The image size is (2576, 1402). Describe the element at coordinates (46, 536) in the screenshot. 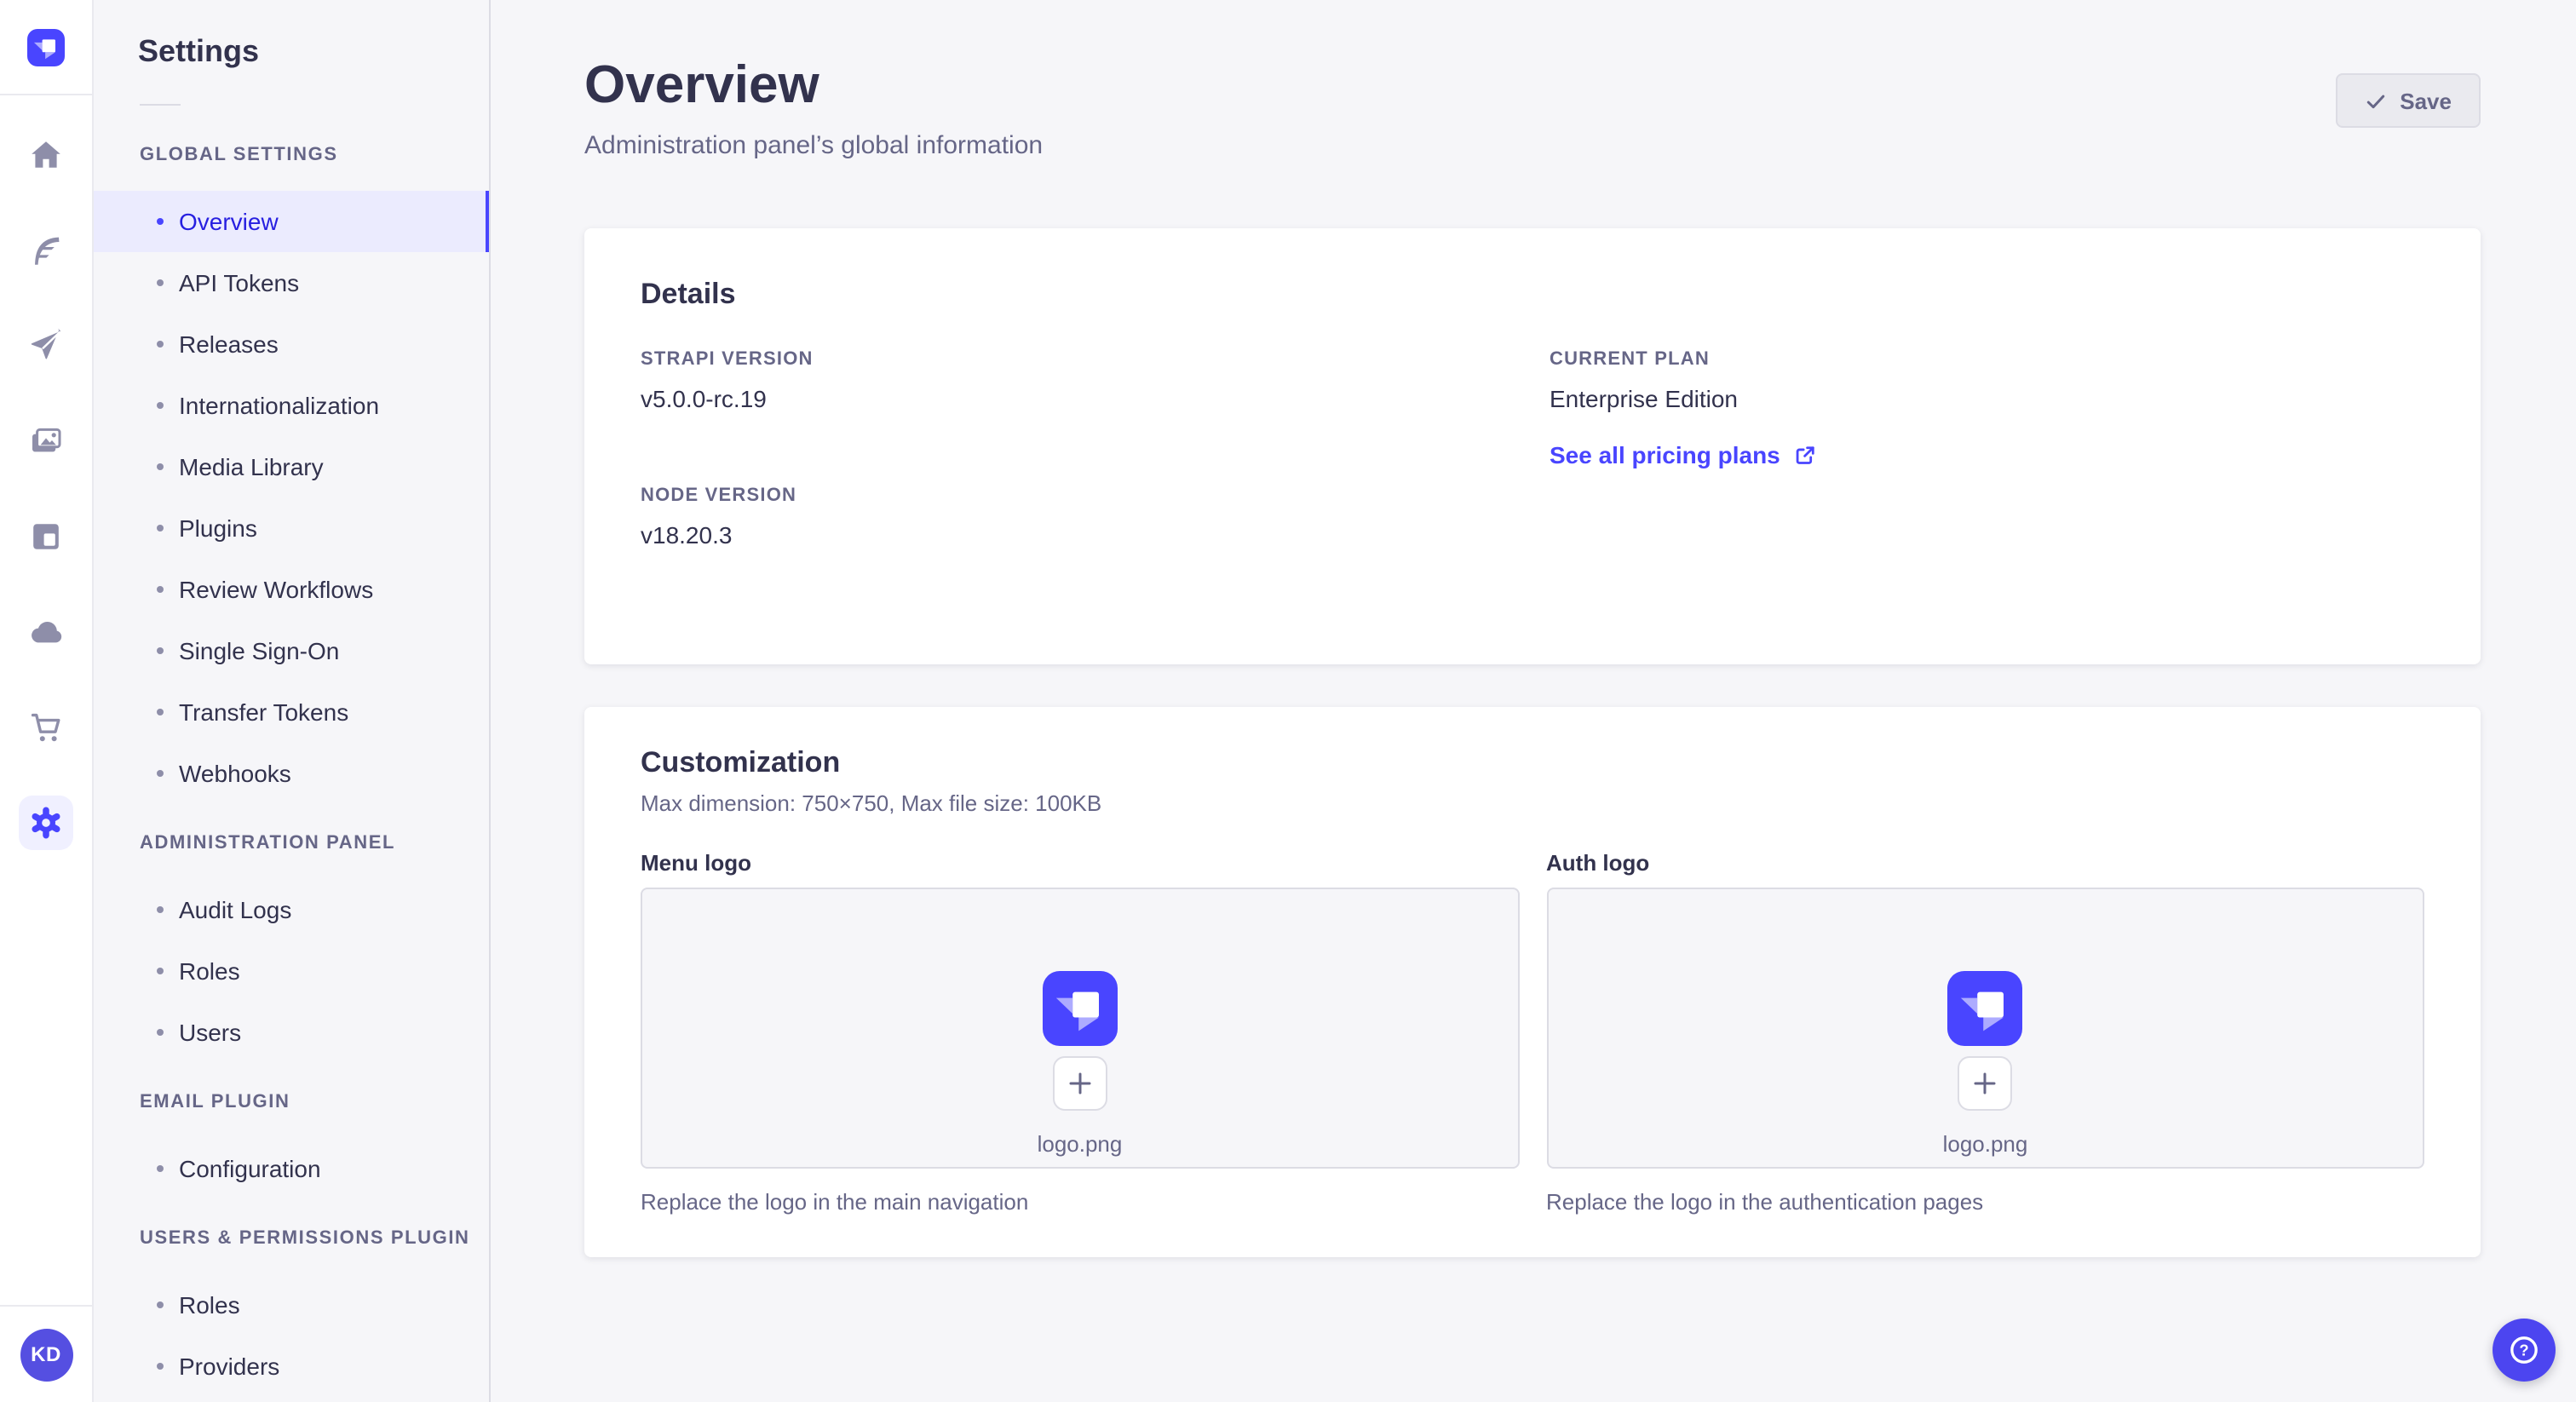

I see `layout-icon` at that location.